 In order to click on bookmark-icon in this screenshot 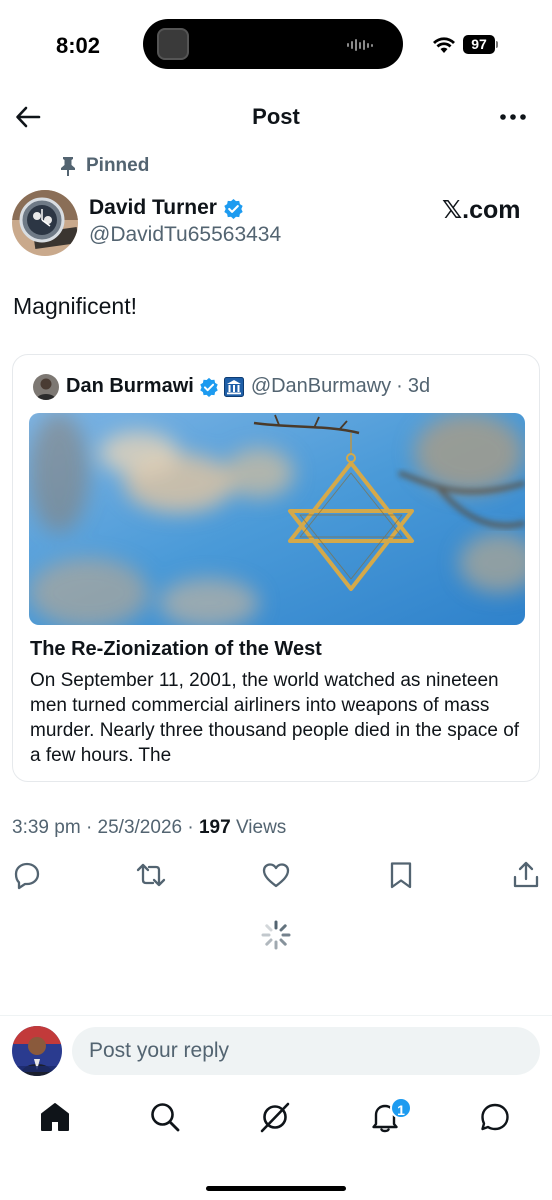, I will do `click(401, 875)`.